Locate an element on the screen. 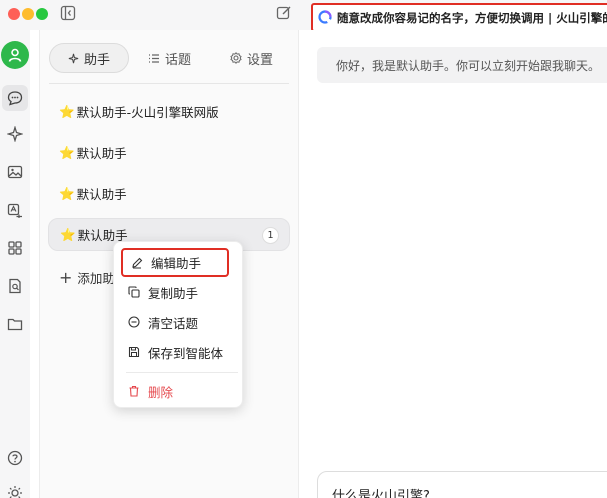 Image resolution: width=607 pixels, height=498 pixels. add-assistant-label: 添加助 is located at coordinates (96, 278).